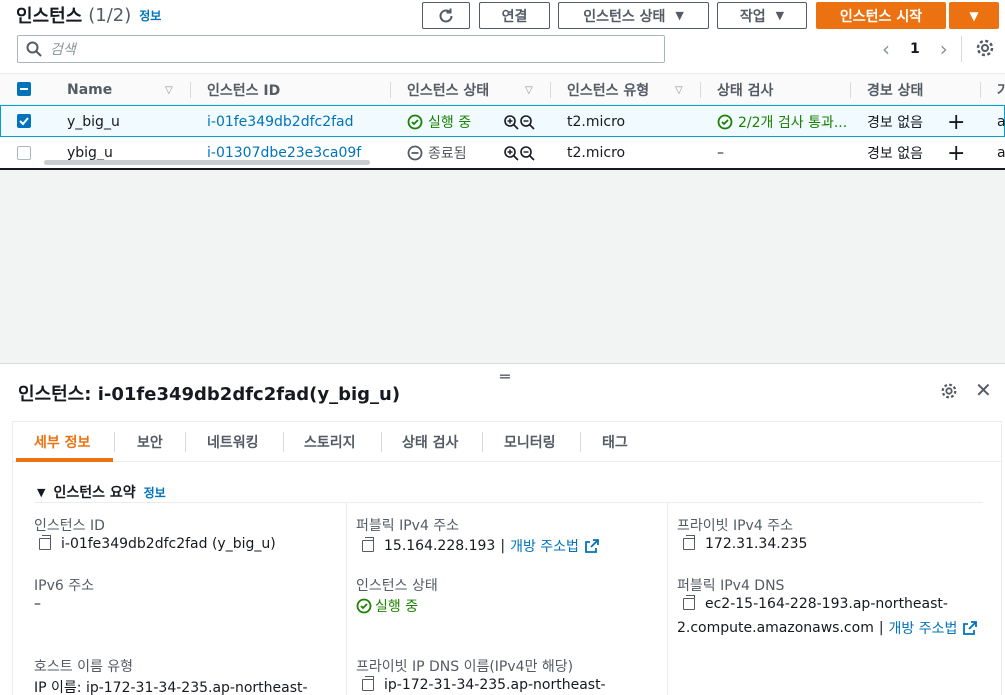  I want to click on details-tabs: 세부 정보 보안 네트워킹 스토리지 상태 검사 모니터링 태그, so click(507, 442).